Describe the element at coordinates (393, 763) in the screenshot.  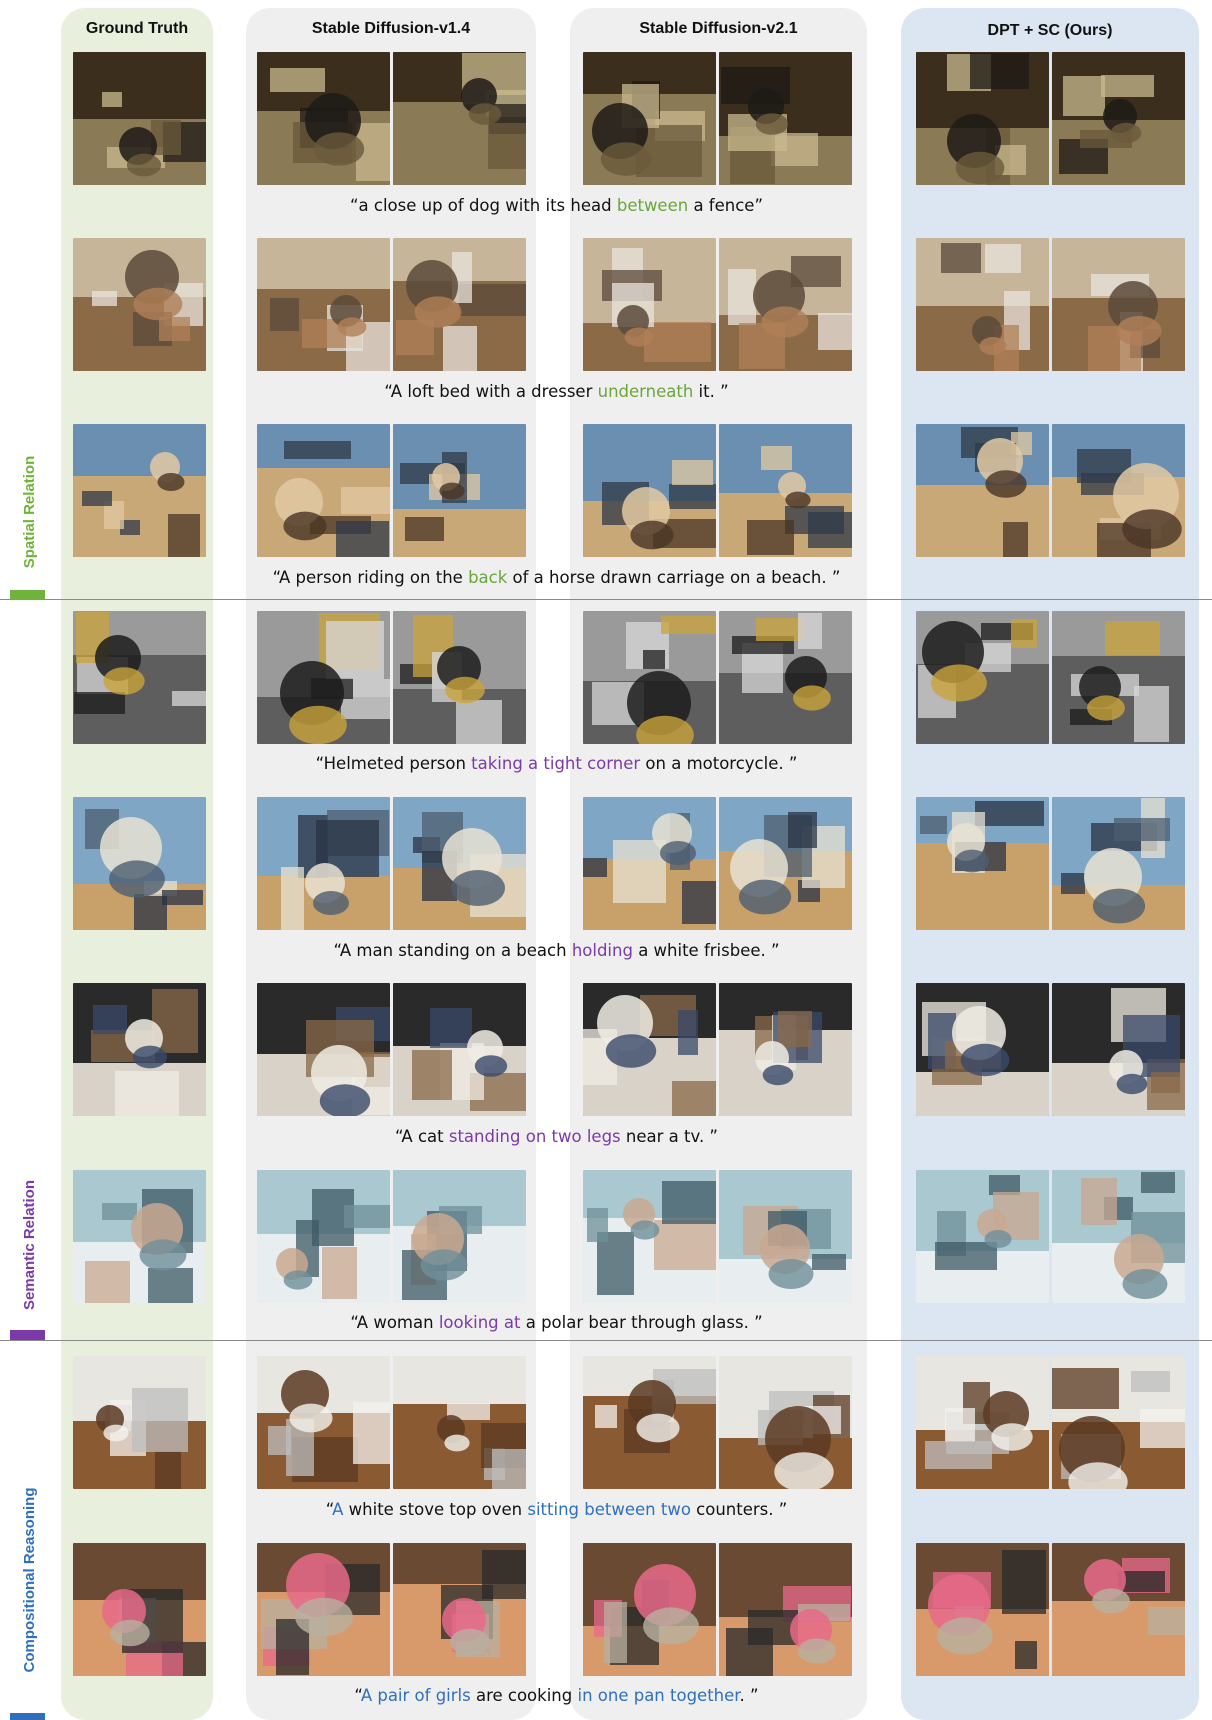
I see `caption-text: “Helmeted person` at that location.